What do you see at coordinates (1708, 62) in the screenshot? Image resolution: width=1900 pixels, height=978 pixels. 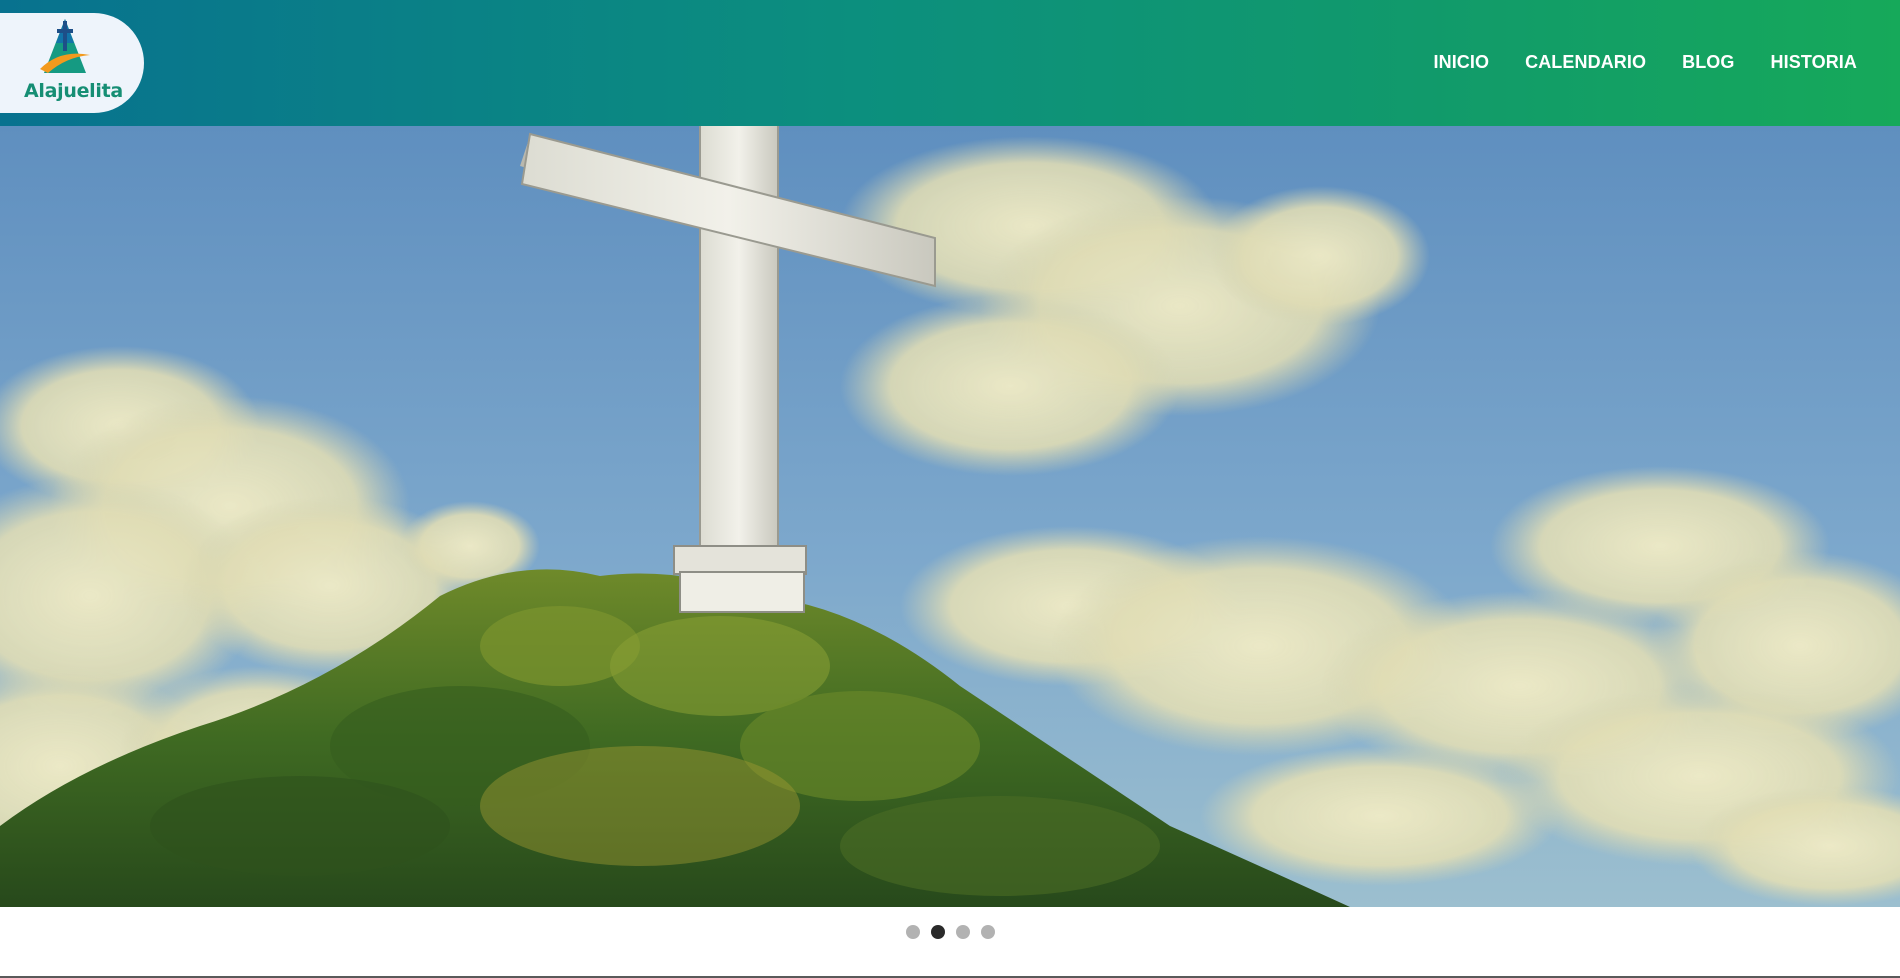 I see `nav-item-blog: BLOG` at bounding box center [1708, 62].